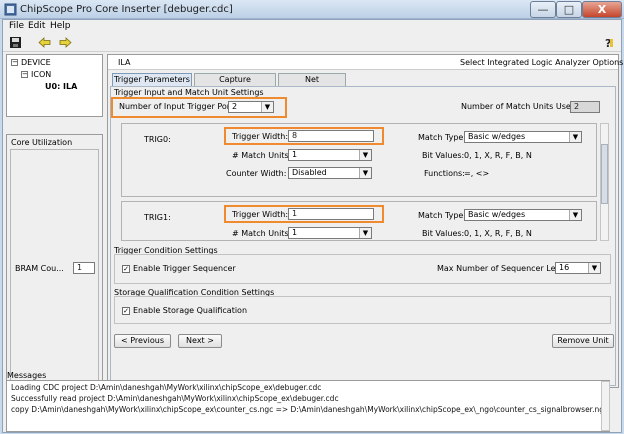 This screenshot has width=624, height=434. I want to click on trig0-match-units-label: # Match Units:, so click(262, 155).